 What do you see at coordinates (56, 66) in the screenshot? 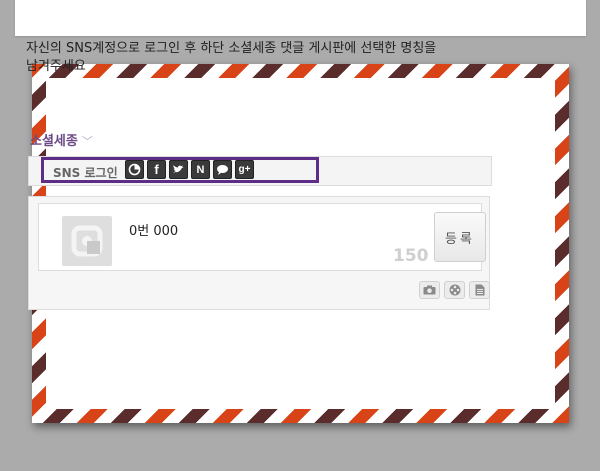
I see `intro-line-2: 남겨주세요` at bounding box center [56, 66].